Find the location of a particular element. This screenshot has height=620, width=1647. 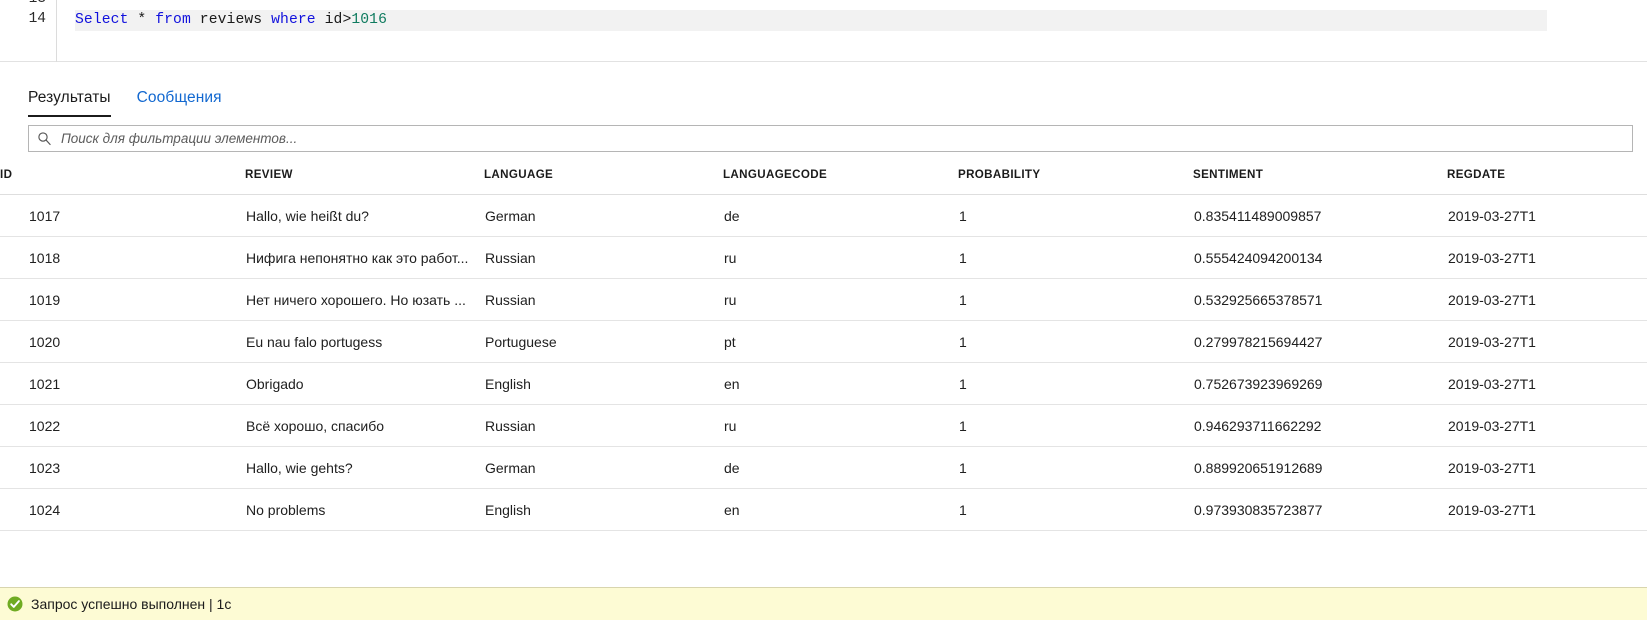

sql-star: * is located at coordinates (142, 20).